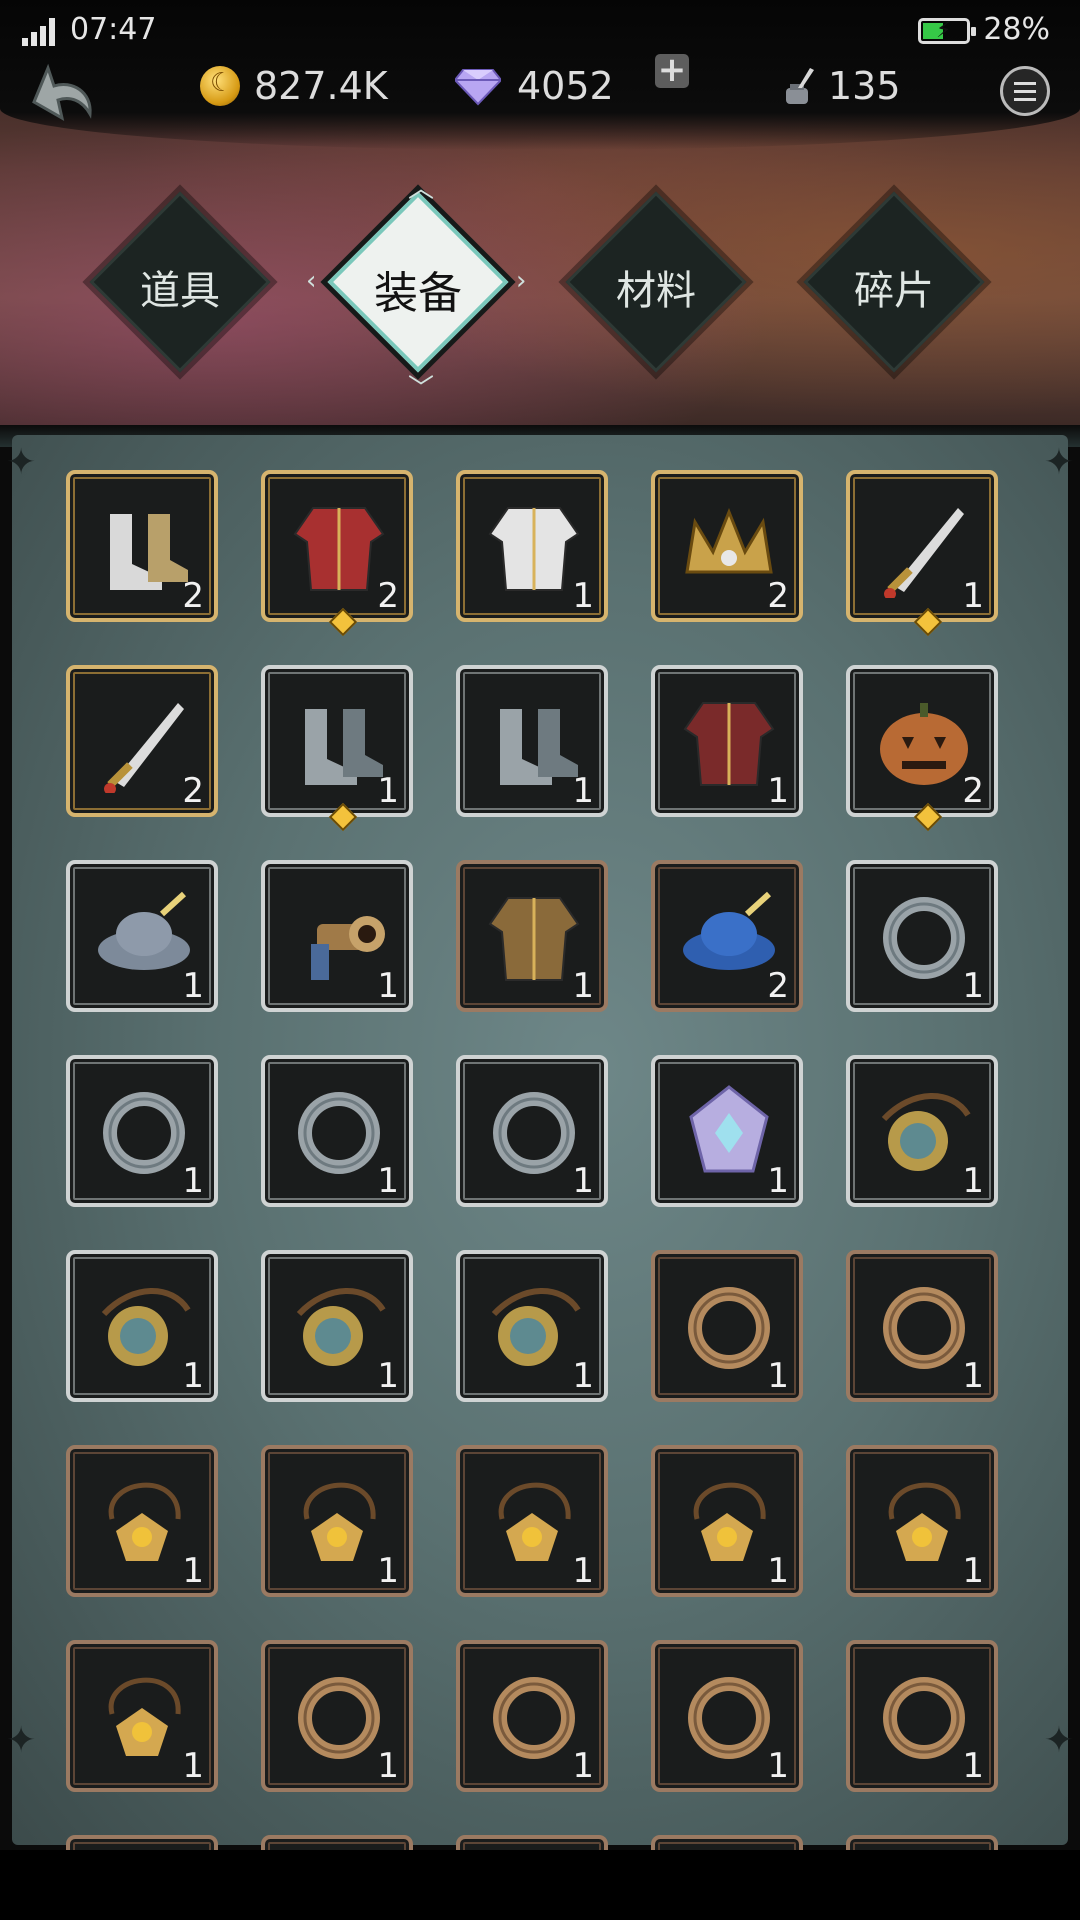 This screenshot has height=1920, width=1080. I want to click on inventory-slot-green-boots: 1, so click(337, 748).